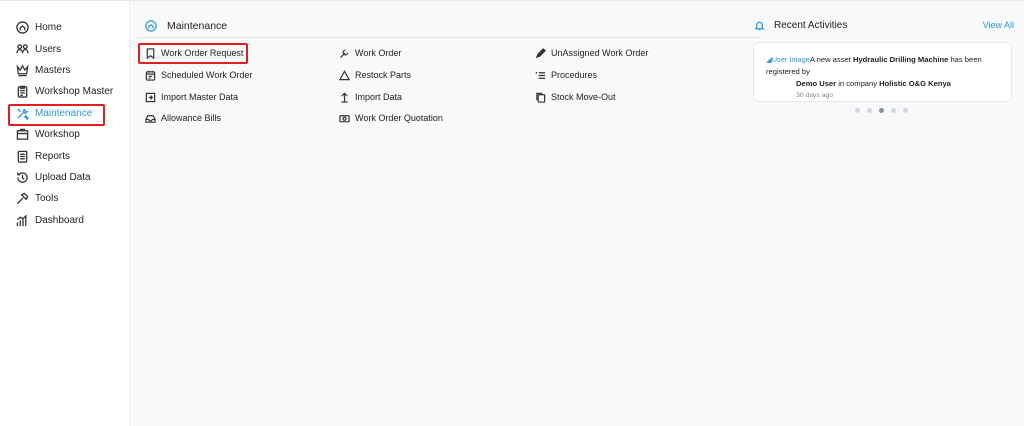  What do you see at coordinates (383, 75) in the screenshot?
I see `menu-label: Restock Parts` at bounding box center [383, 75].